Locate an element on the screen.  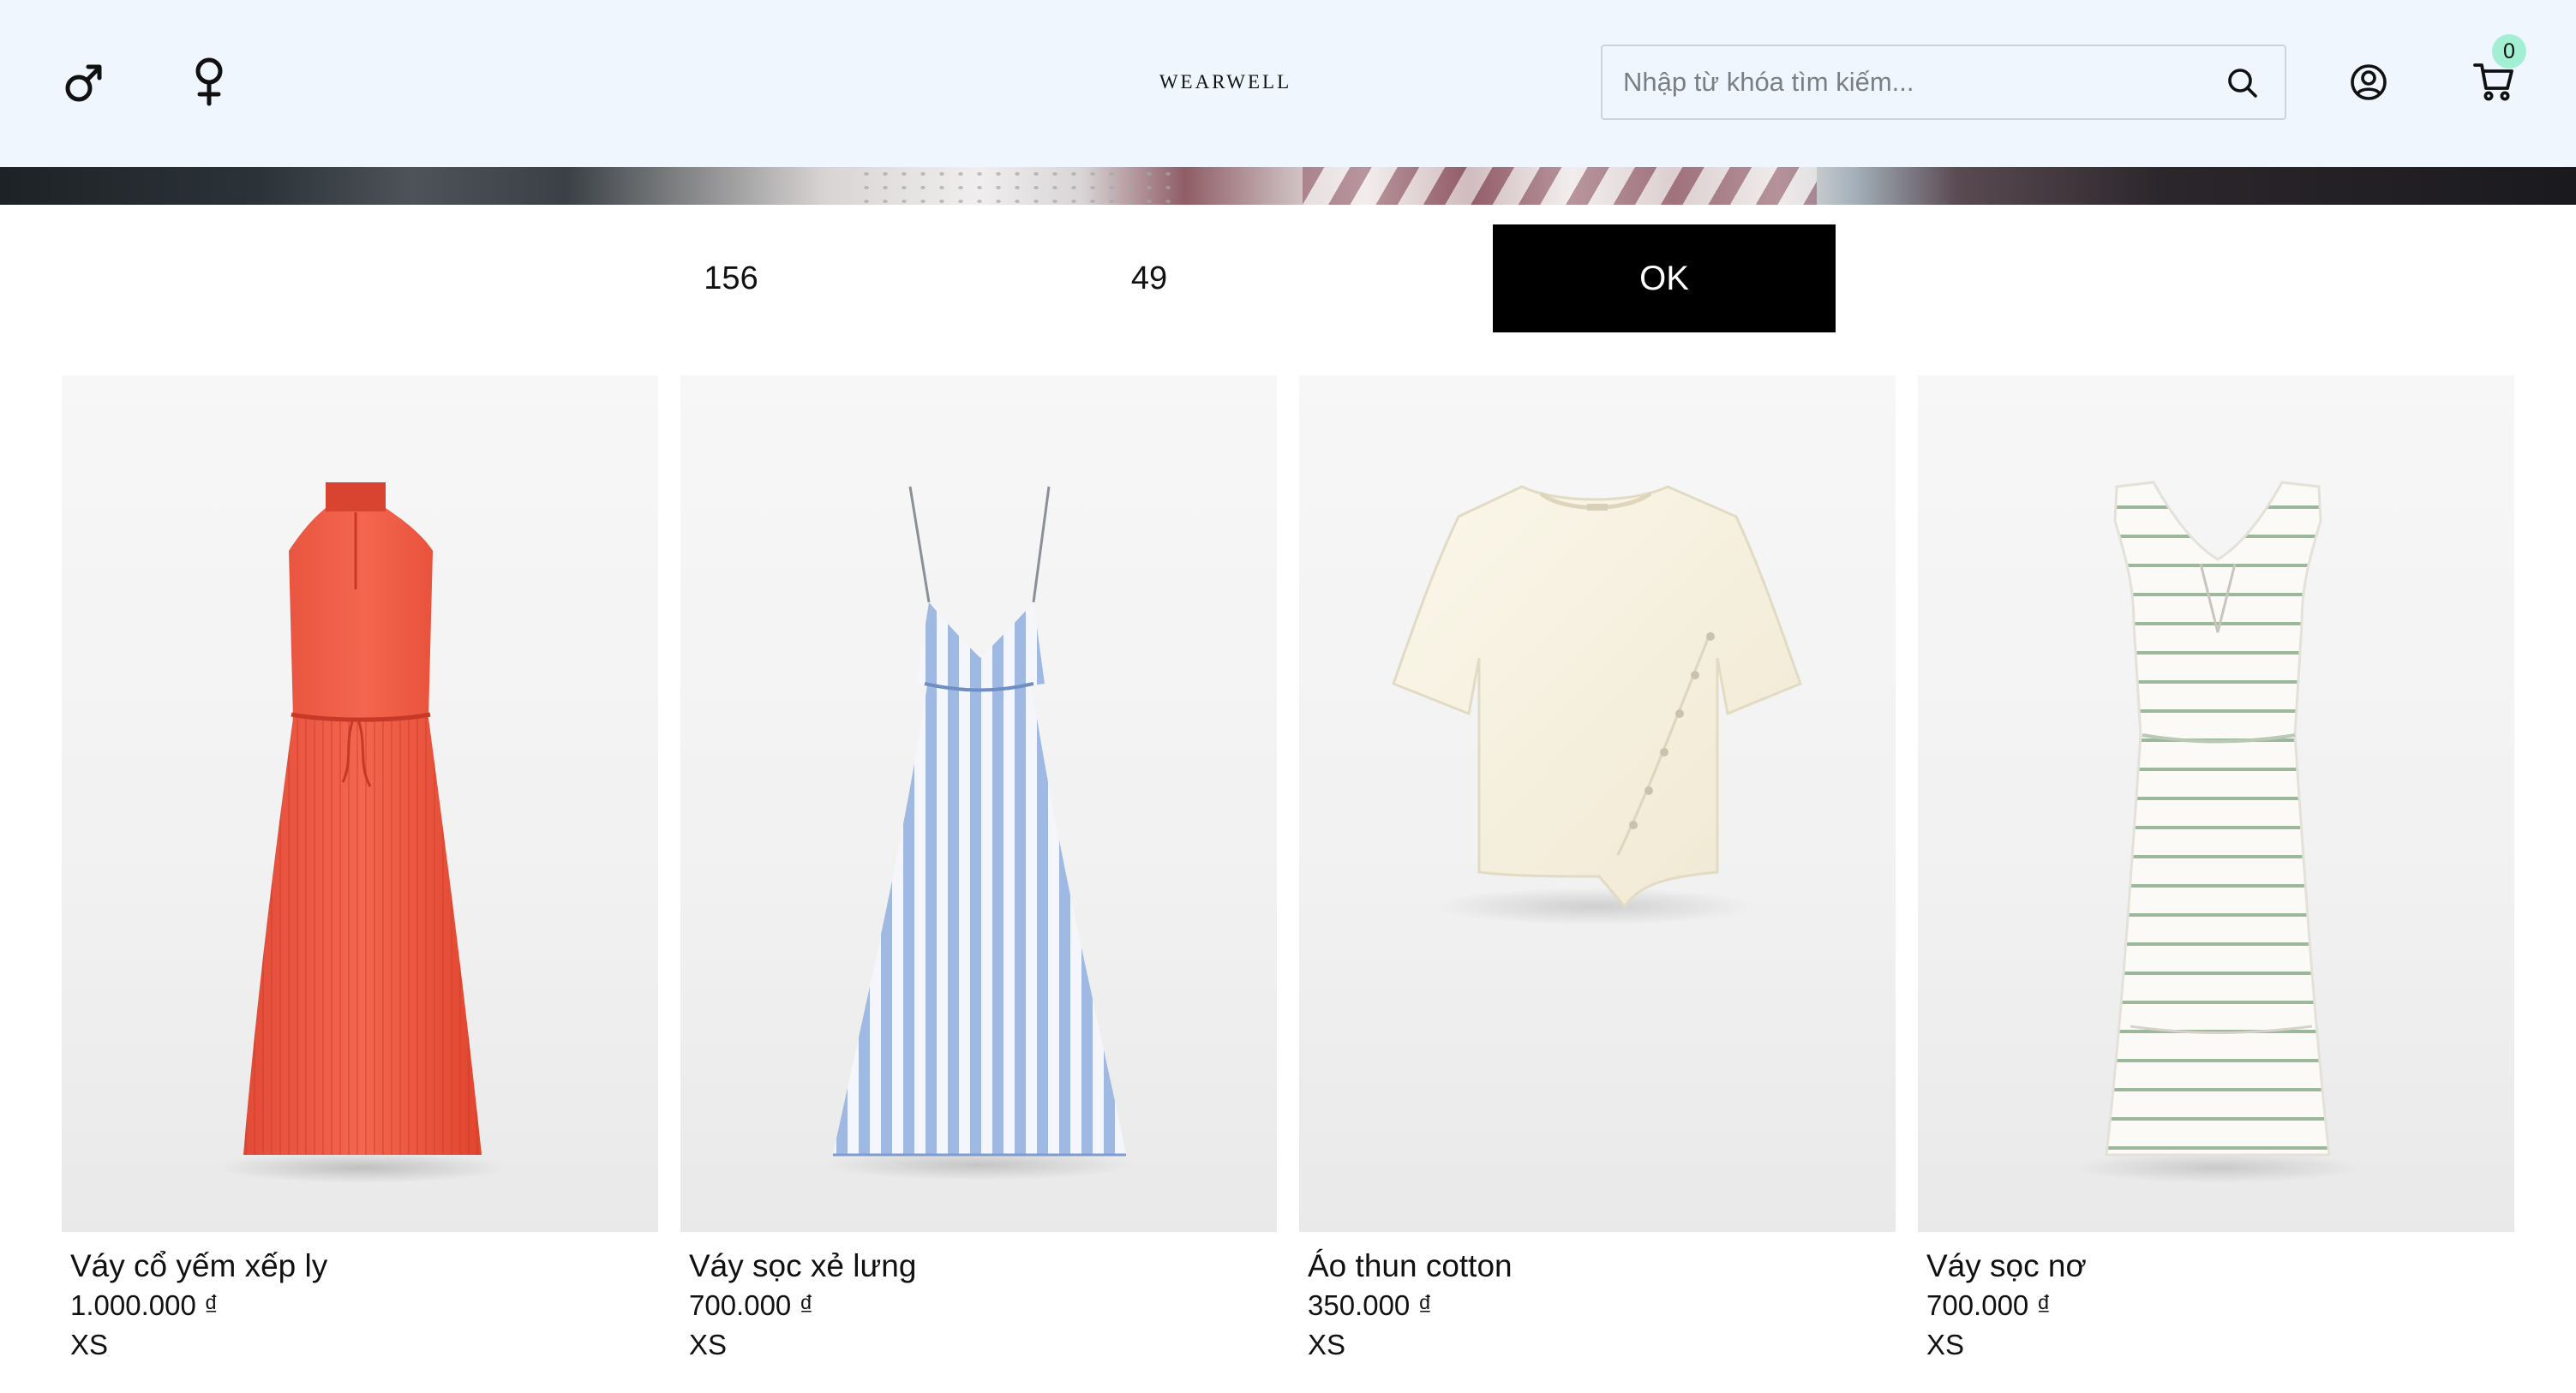
brand-logo: WEARWELL is located at coordinates (1225, 82).